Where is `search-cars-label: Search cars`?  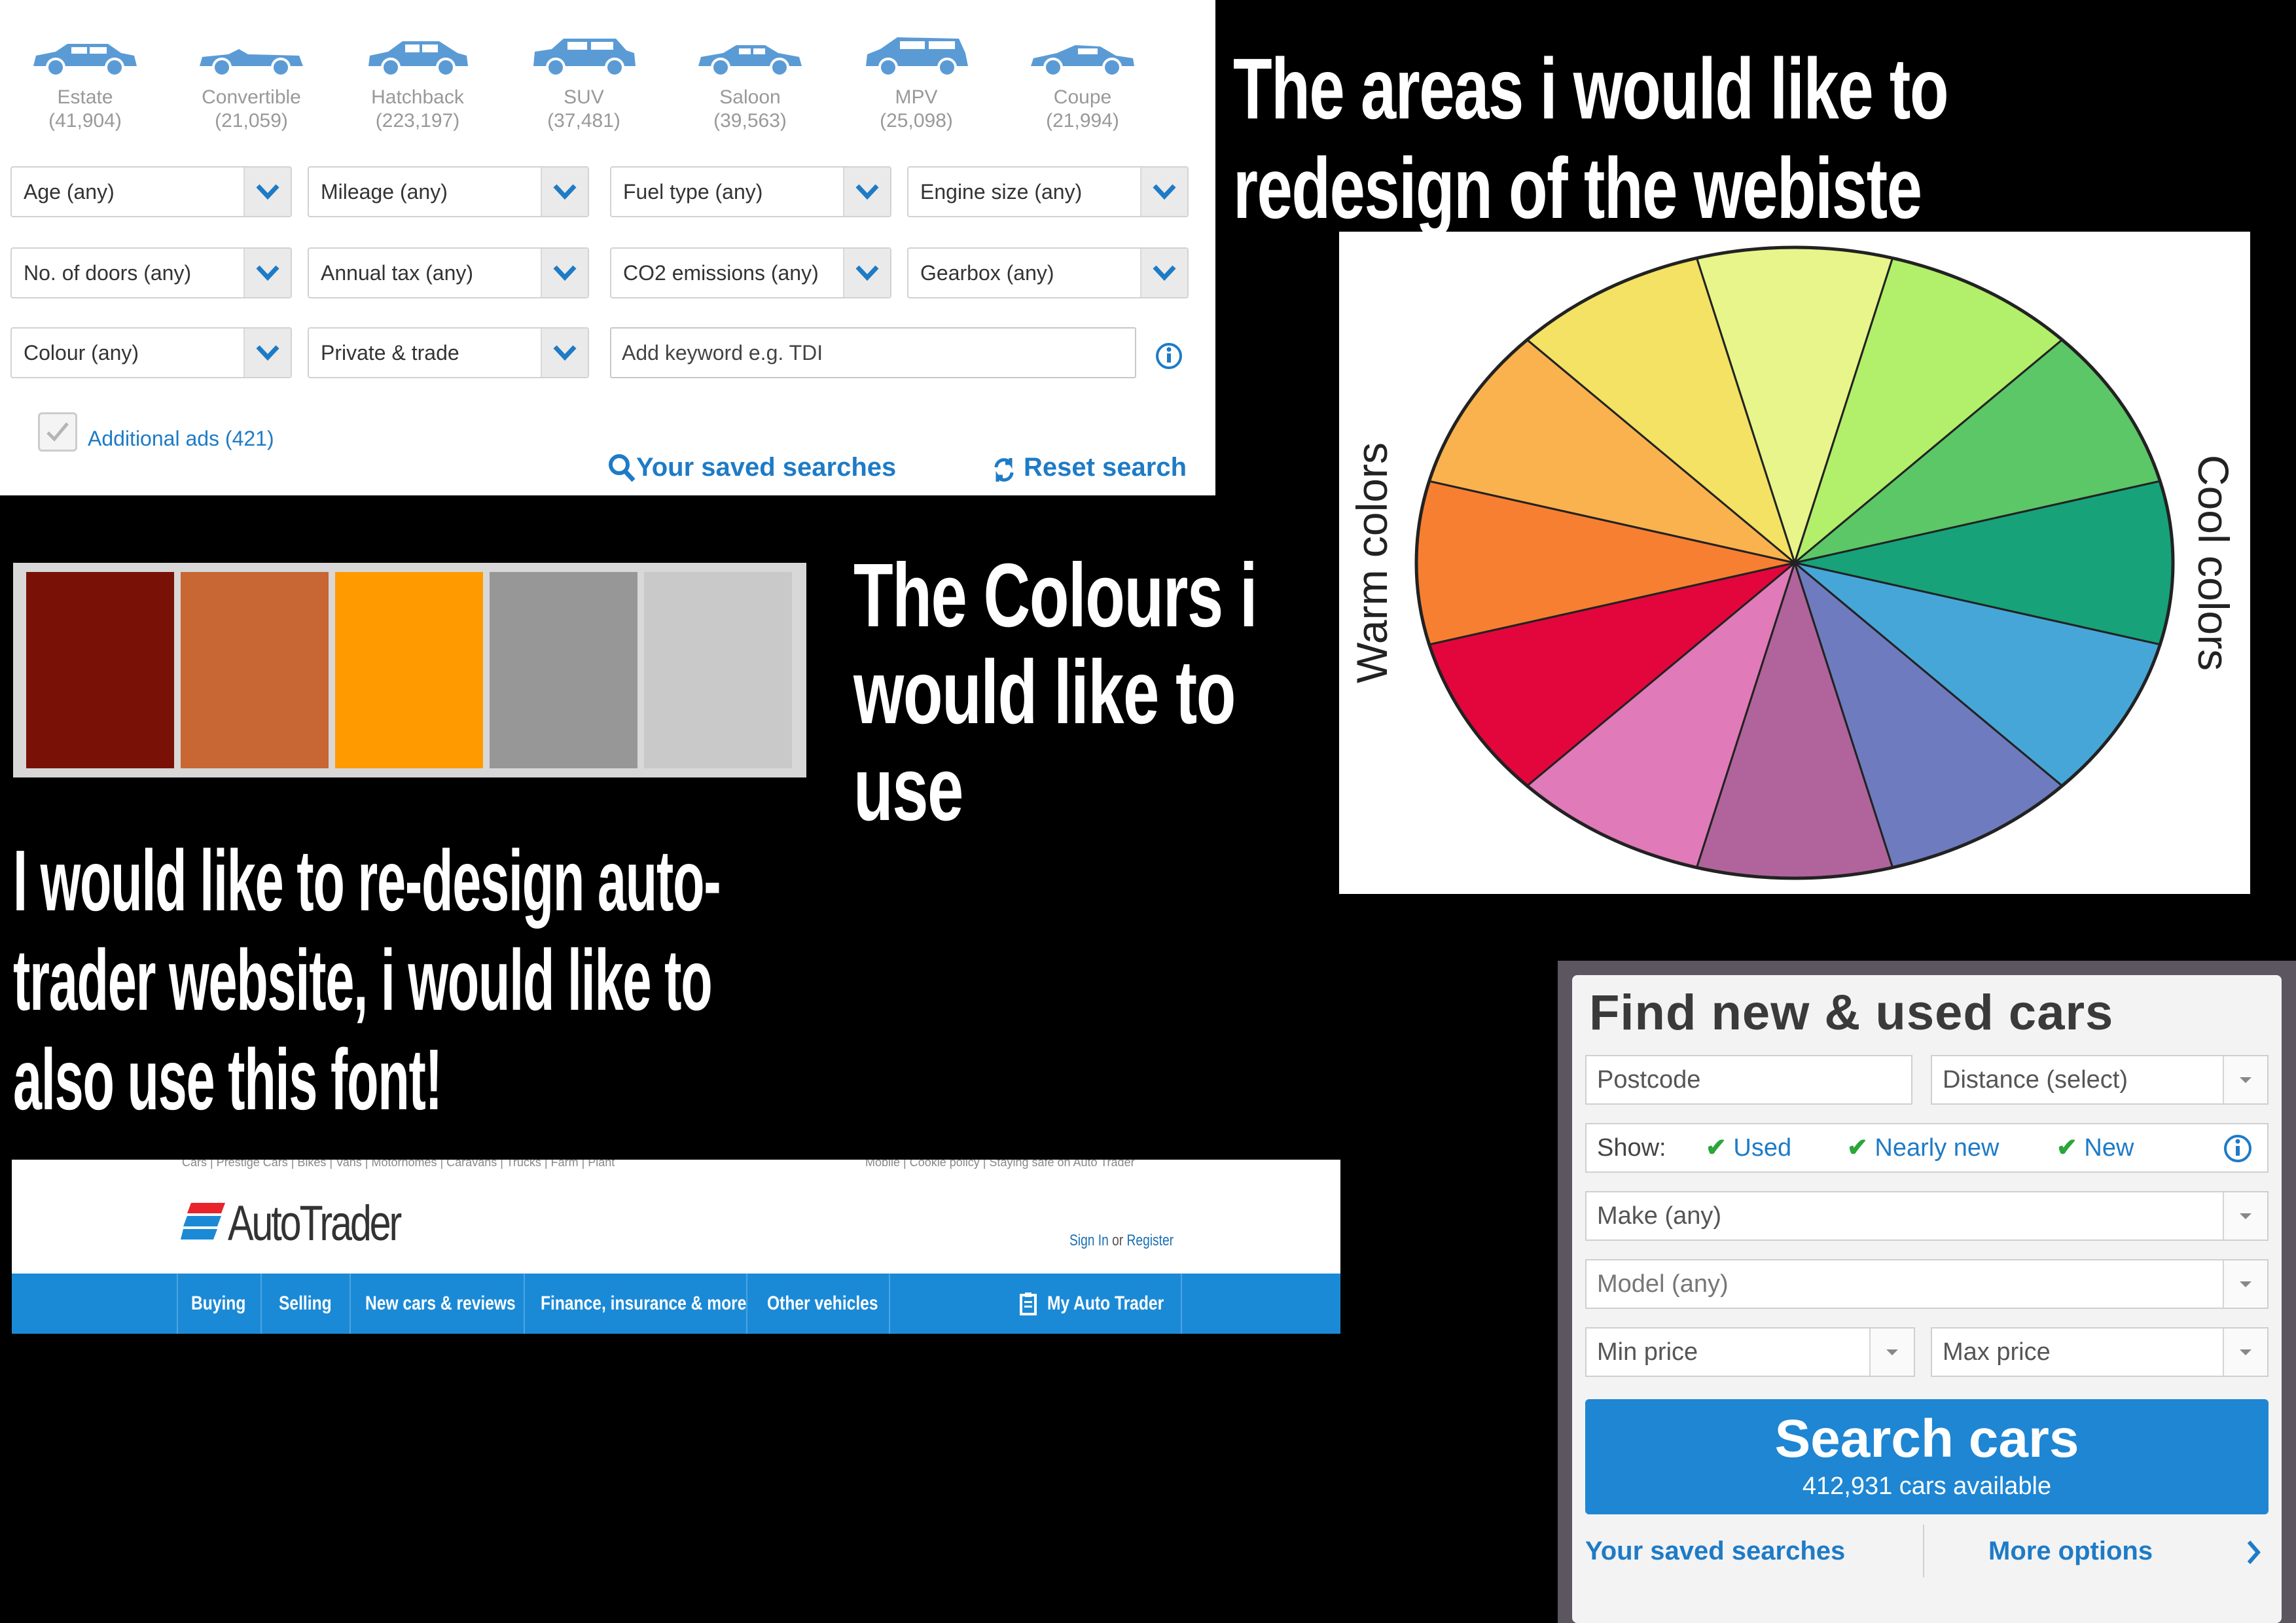 search-cars-label: Search cars is located at coordinates (1926, 1439).